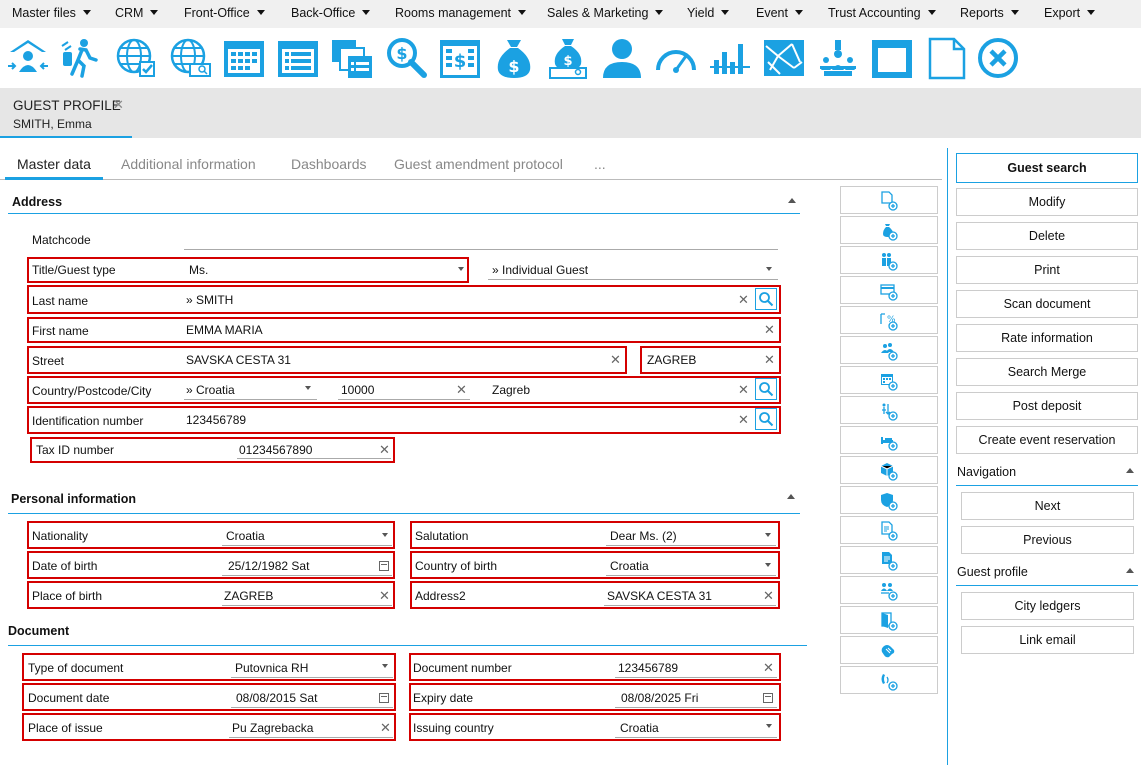 The height and width of the screenshot is (765, 1141). What do you see at coordinates (882, 13) in the screenshot?
I see `menu-trust-accounting: Trust Accounting` at bounding box center [882, 13].